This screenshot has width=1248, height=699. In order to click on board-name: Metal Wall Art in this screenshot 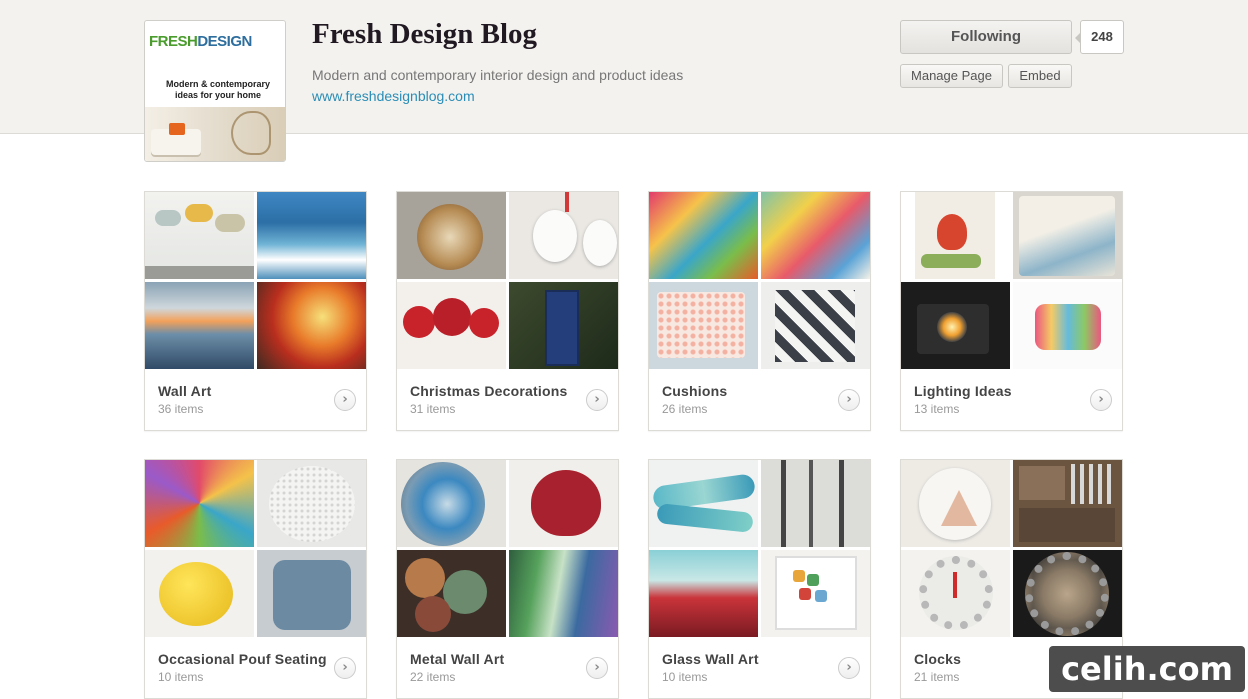, I will do `click(457, 659)`.